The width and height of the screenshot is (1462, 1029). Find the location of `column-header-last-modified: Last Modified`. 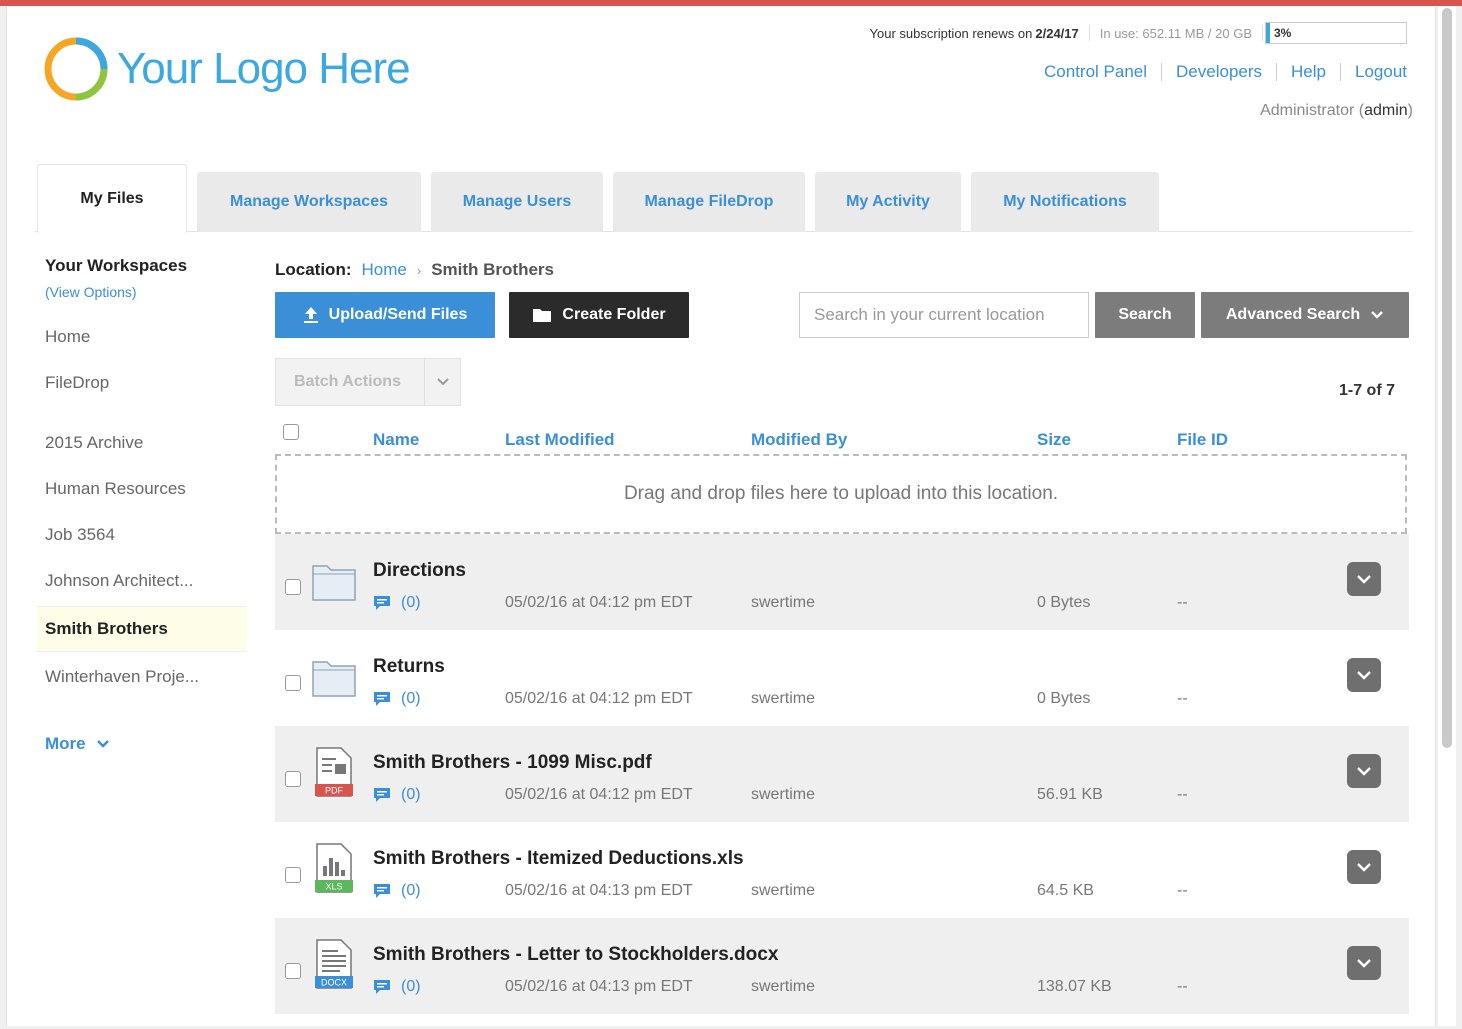

column-header-last-modified: Last Modified is located at coordinates (560, 440).